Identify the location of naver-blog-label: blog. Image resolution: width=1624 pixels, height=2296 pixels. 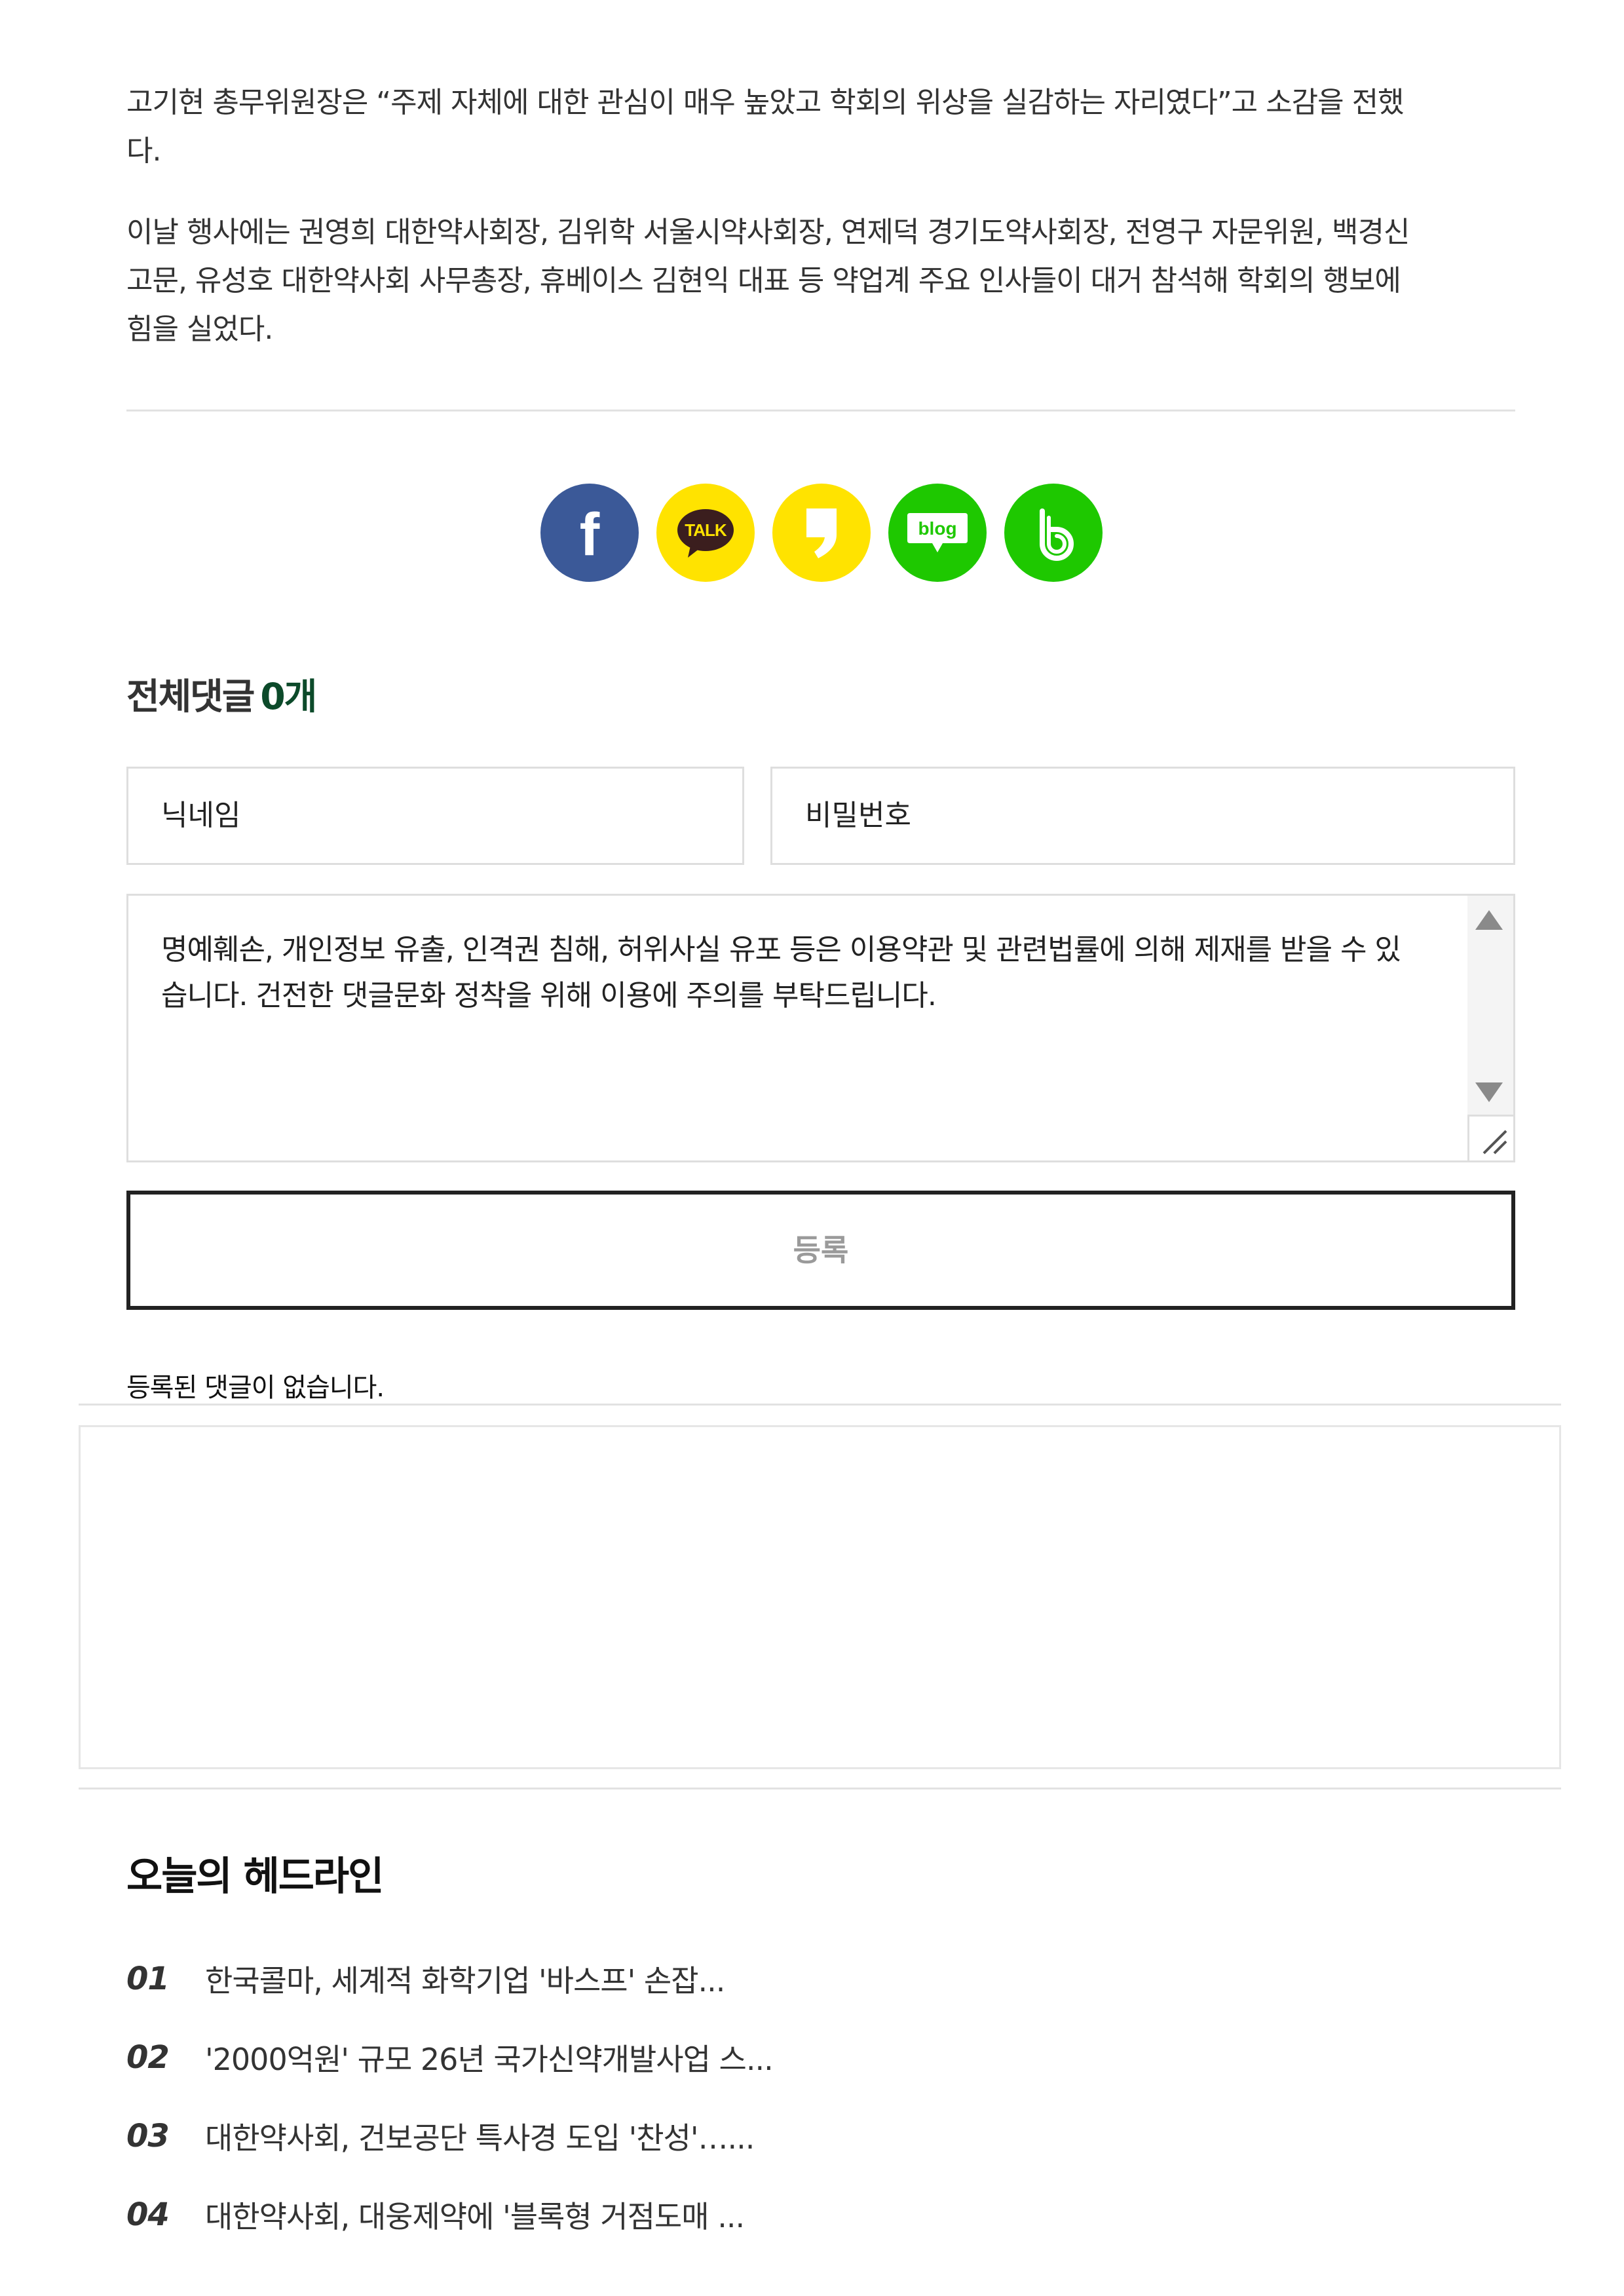
(937, 528).